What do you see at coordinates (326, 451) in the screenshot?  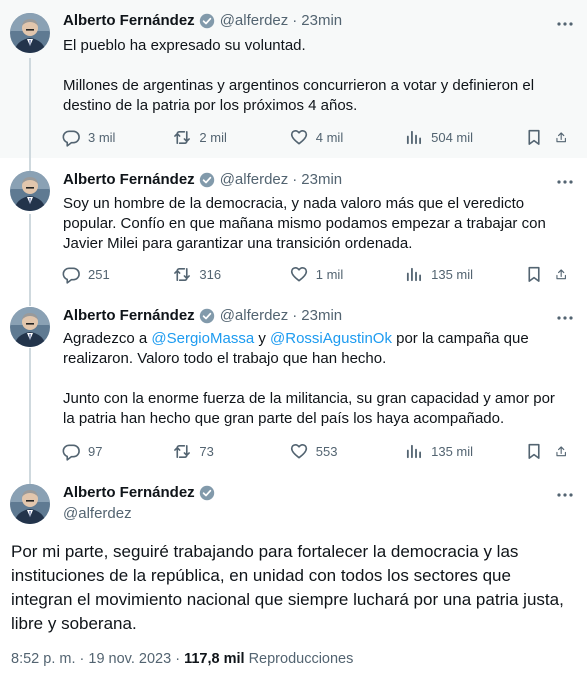 I see `like-count: 553` at bounding box center [326, 451].